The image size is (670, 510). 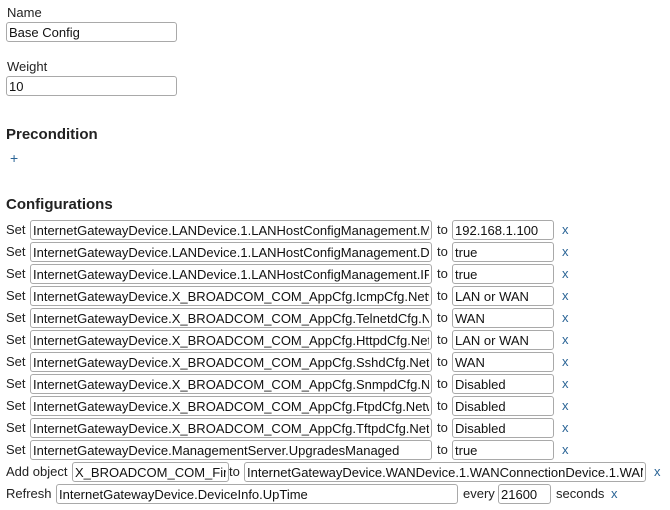 I want to click on weight-label: Weight, so click(x=27, y=66).